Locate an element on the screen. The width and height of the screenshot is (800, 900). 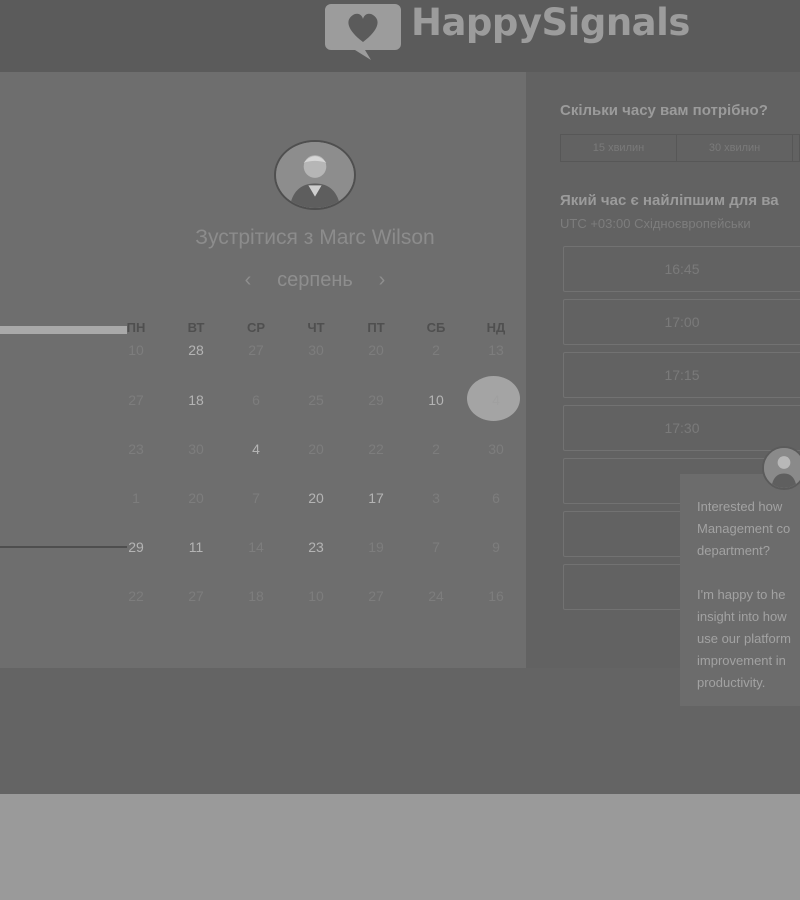
weekday-label: НД is located at coordinates (496, 327).